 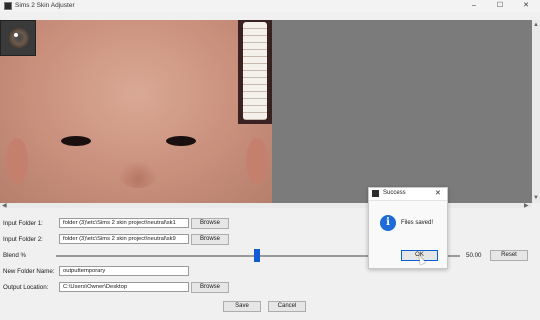 What do you see at coordinates (4, 205) in the screenshot?
I see `scroll-left-icon: ◀` at bounding box center [4, 205].